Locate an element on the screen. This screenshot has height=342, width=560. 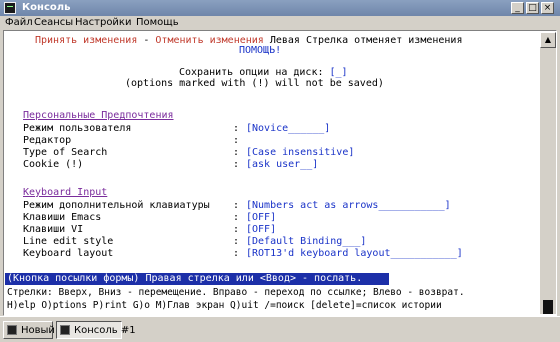
row-label-emacs-keys: Клавиши Emacs is located at coordinates (62, 217).